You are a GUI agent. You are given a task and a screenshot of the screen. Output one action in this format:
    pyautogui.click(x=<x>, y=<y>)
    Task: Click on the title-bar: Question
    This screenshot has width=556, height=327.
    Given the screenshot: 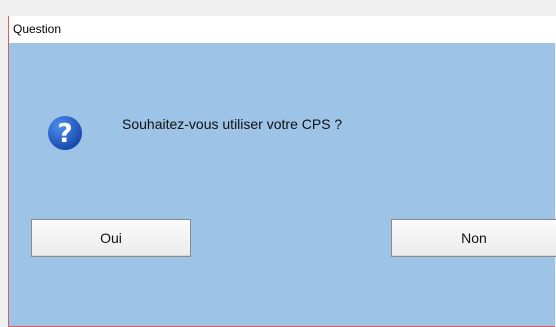 What is the action you would take?
    pyautogui.click(x=282, y=29)
    